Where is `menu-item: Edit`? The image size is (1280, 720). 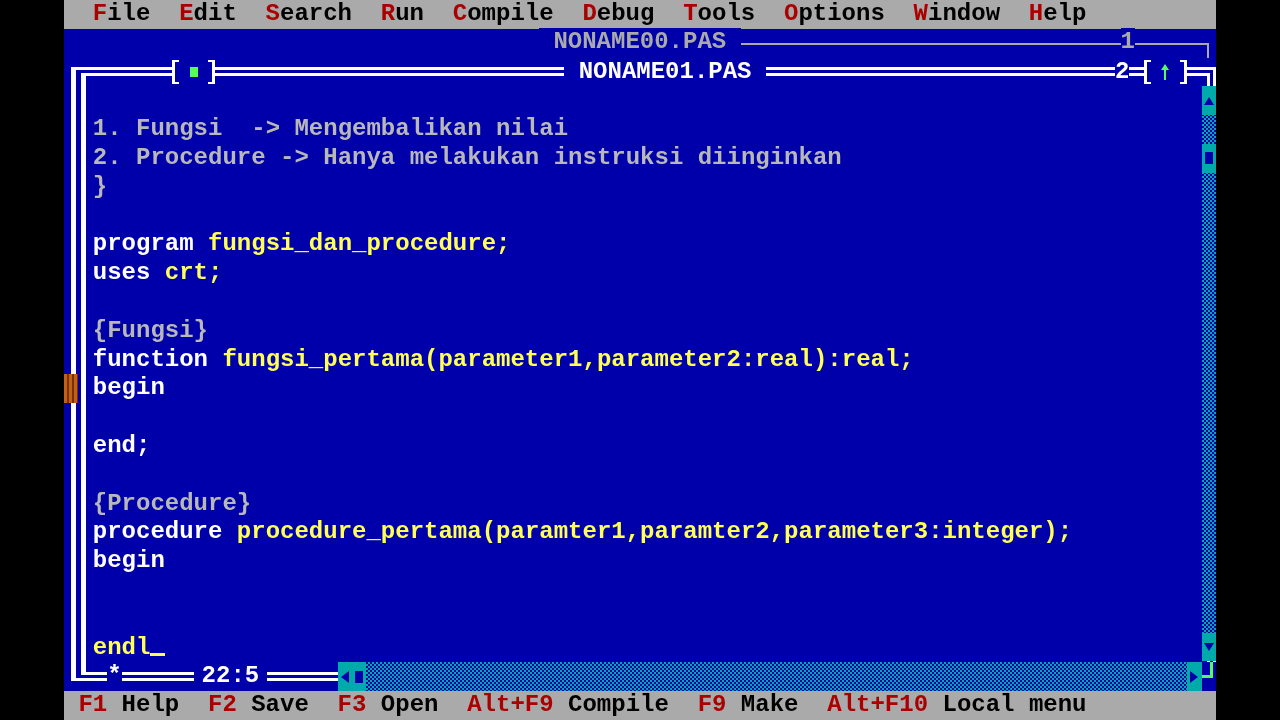 menu-item: Edit is located at coordinates (208, 14).